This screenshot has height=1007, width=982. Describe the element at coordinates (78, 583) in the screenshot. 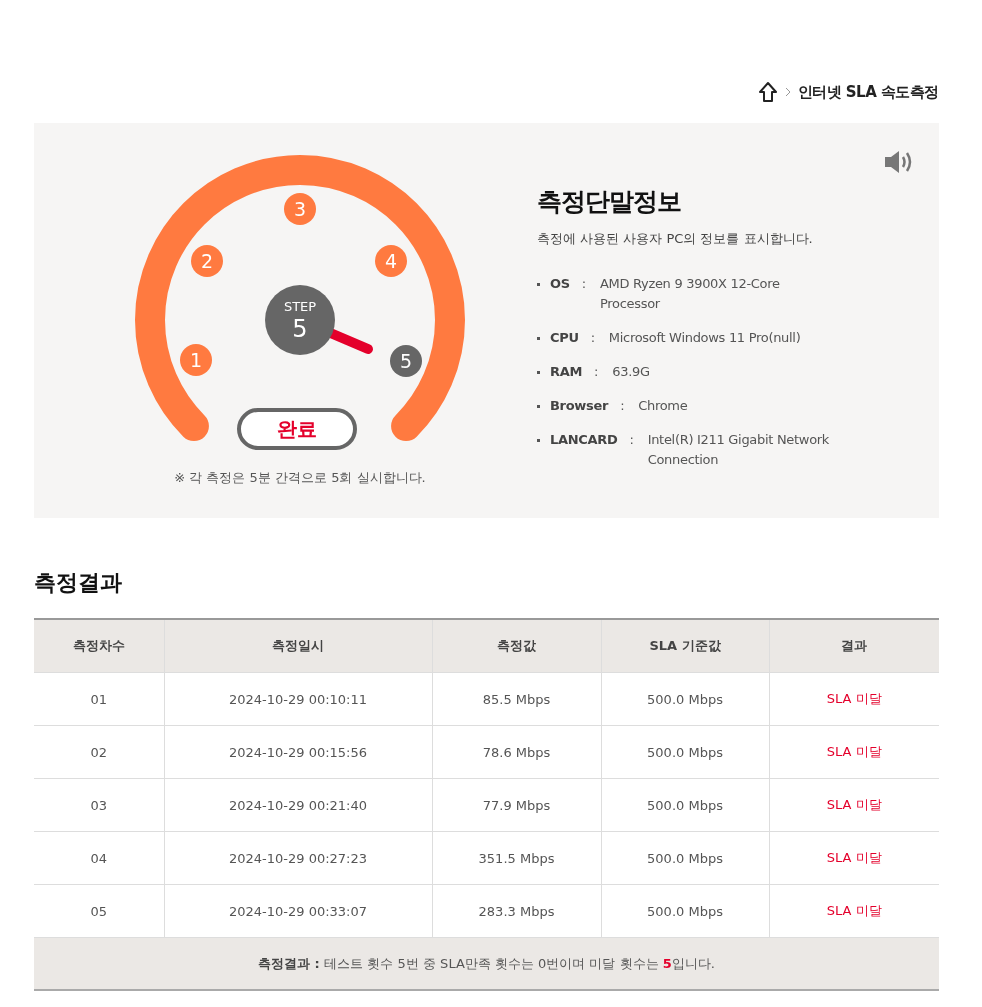

I see `results-title: 측정결과` at that location.